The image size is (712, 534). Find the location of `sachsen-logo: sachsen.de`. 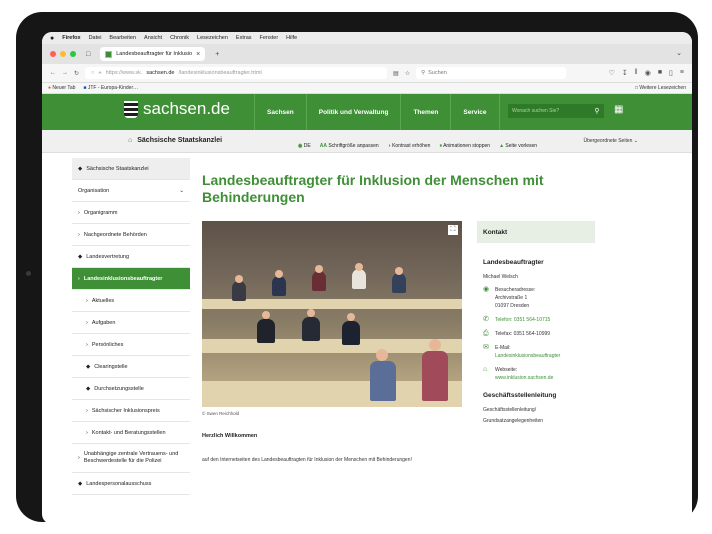

sachsen-logo: sachsen.de is located at coordinates (177, 109).